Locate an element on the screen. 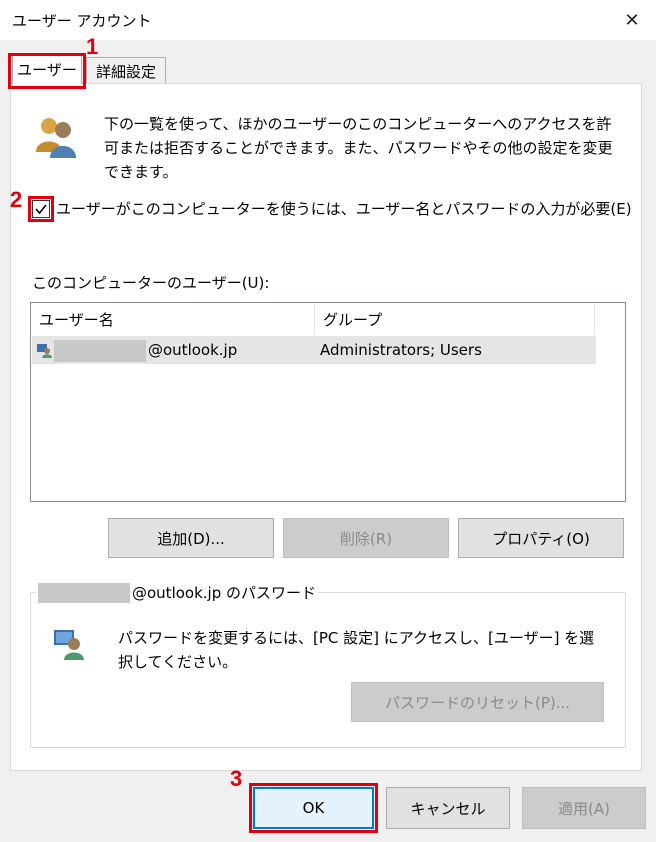  column-header-username: ユーザー名 is located at coordinates (173, 319).